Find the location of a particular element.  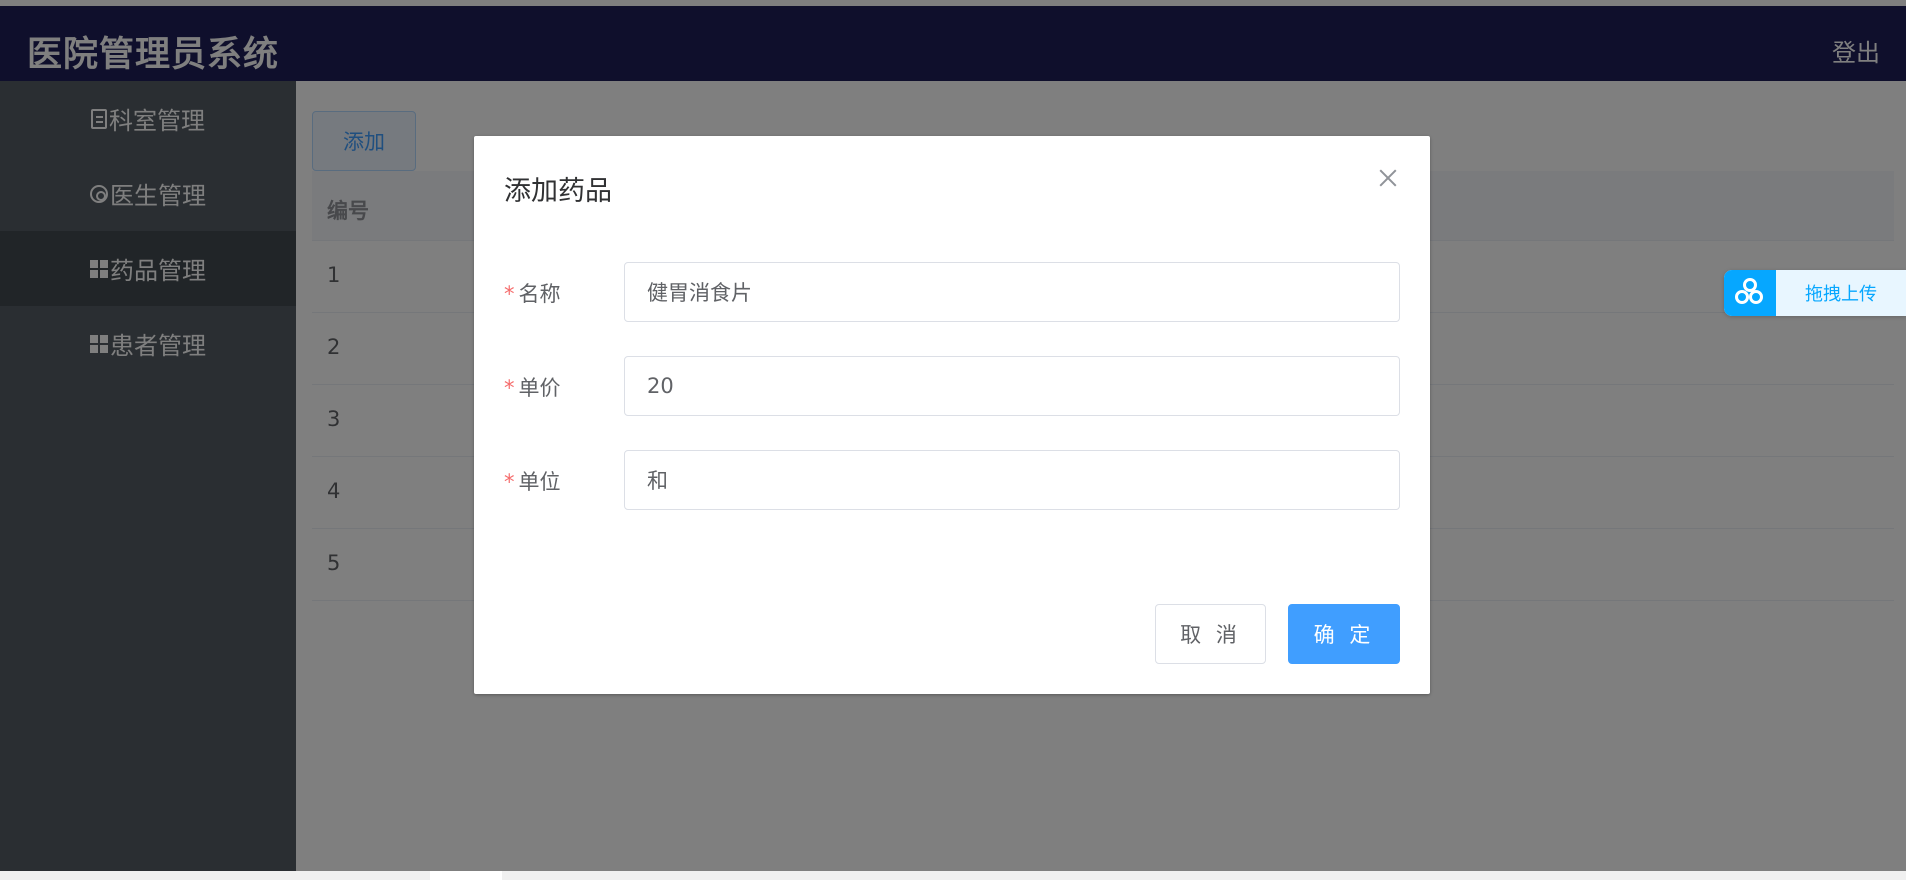

form-row-price: * 单价 is located at coordinates (952, 386).